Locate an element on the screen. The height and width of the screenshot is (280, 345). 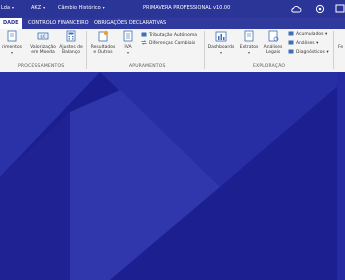
valorizacao-label-2: em Moeda is located at coordinates (43, 52).